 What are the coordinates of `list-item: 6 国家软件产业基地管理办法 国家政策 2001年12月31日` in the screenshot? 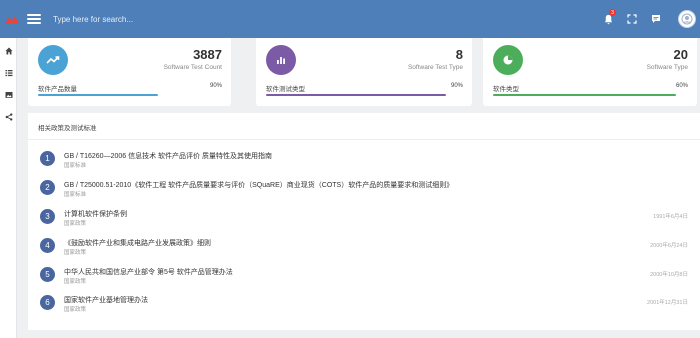 It's located at (364, 305).